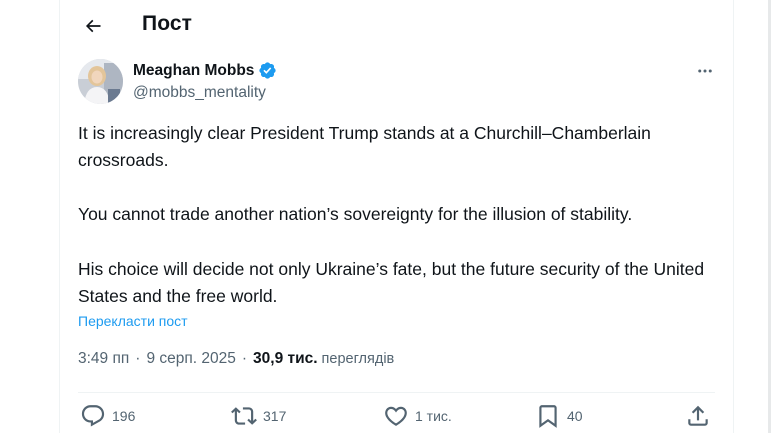 The height and width of the screenshot is (435, 771). What do you see at coordinates (433, 416) in the screenshot?
I see `like-count: 1 тис.` at bounding box center [433, 416].